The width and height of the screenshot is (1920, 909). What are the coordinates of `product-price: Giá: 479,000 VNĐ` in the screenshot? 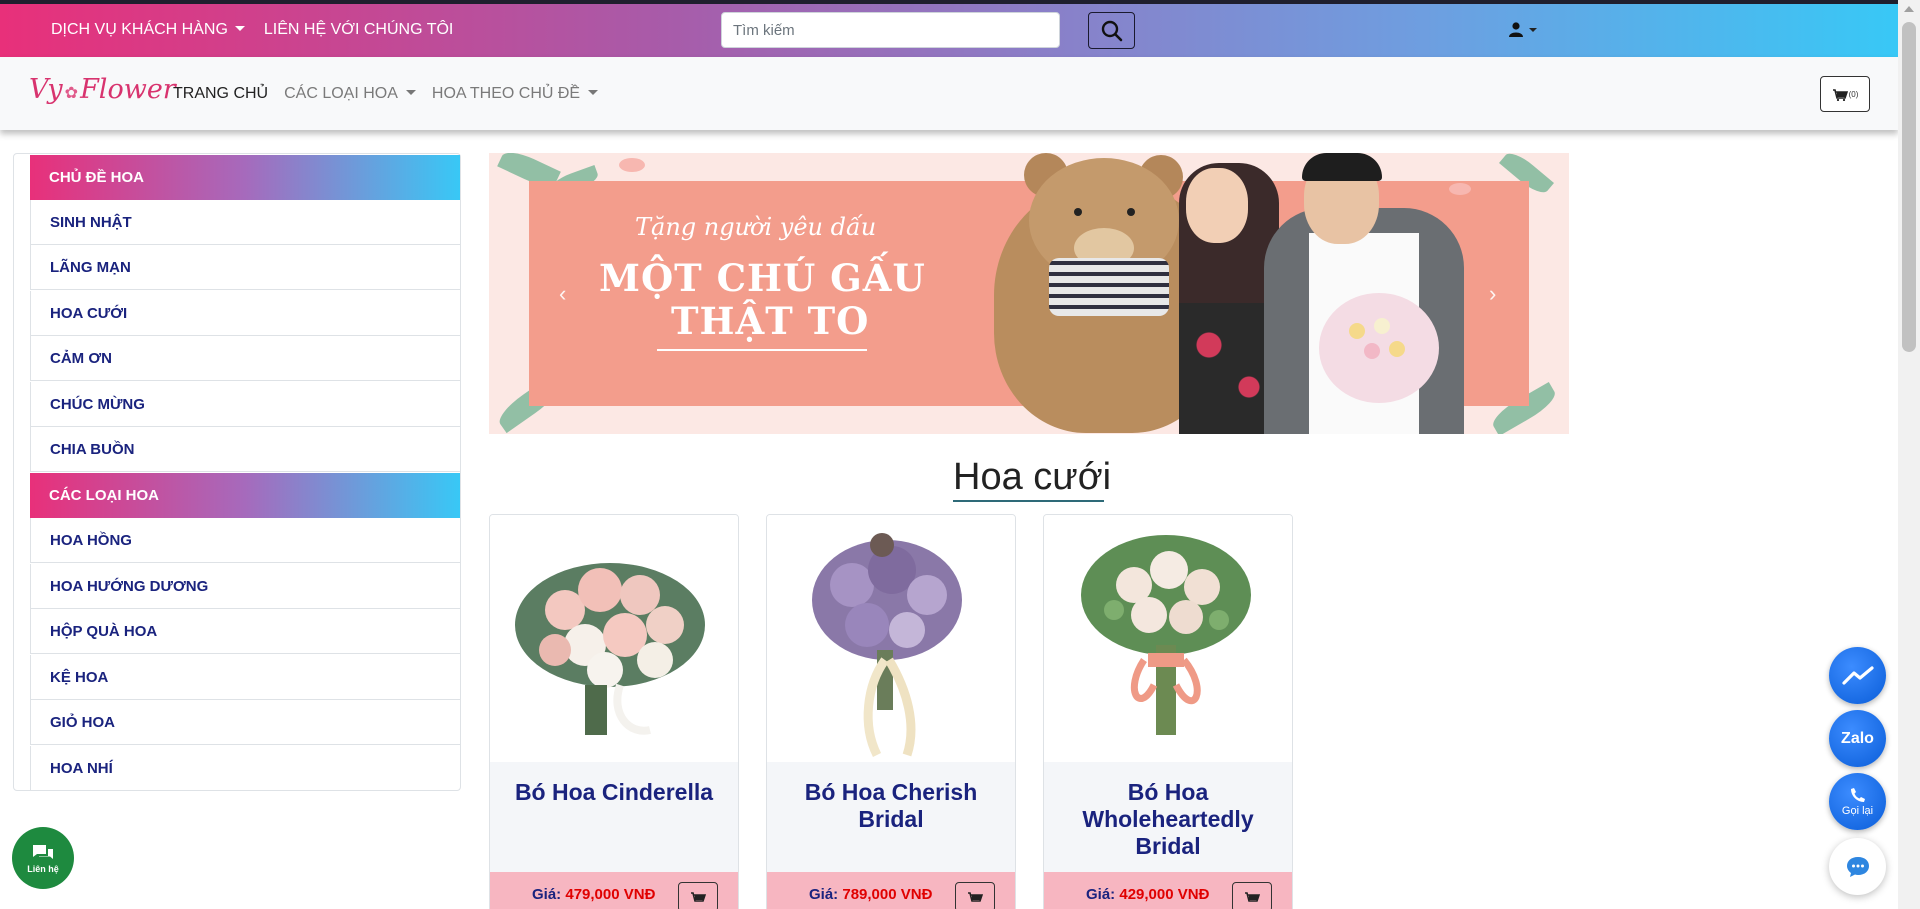 It's located at (593, 894).